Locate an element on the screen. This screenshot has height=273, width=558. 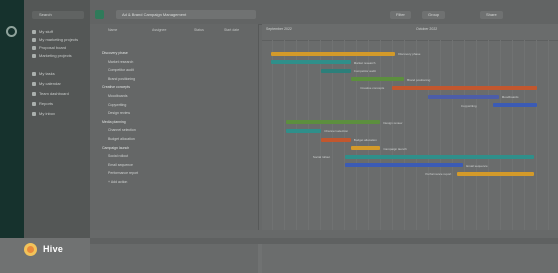
settings-icon is located at coordinates (11, 31).